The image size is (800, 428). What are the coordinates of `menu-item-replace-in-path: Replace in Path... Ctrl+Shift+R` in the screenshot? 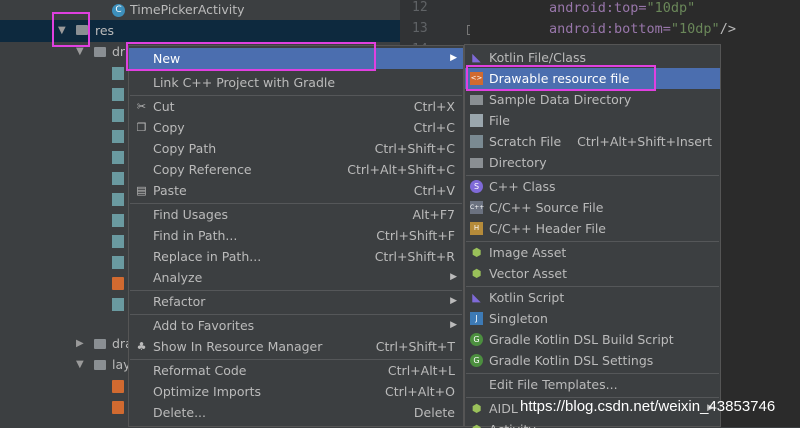 It's located at (296, 256).